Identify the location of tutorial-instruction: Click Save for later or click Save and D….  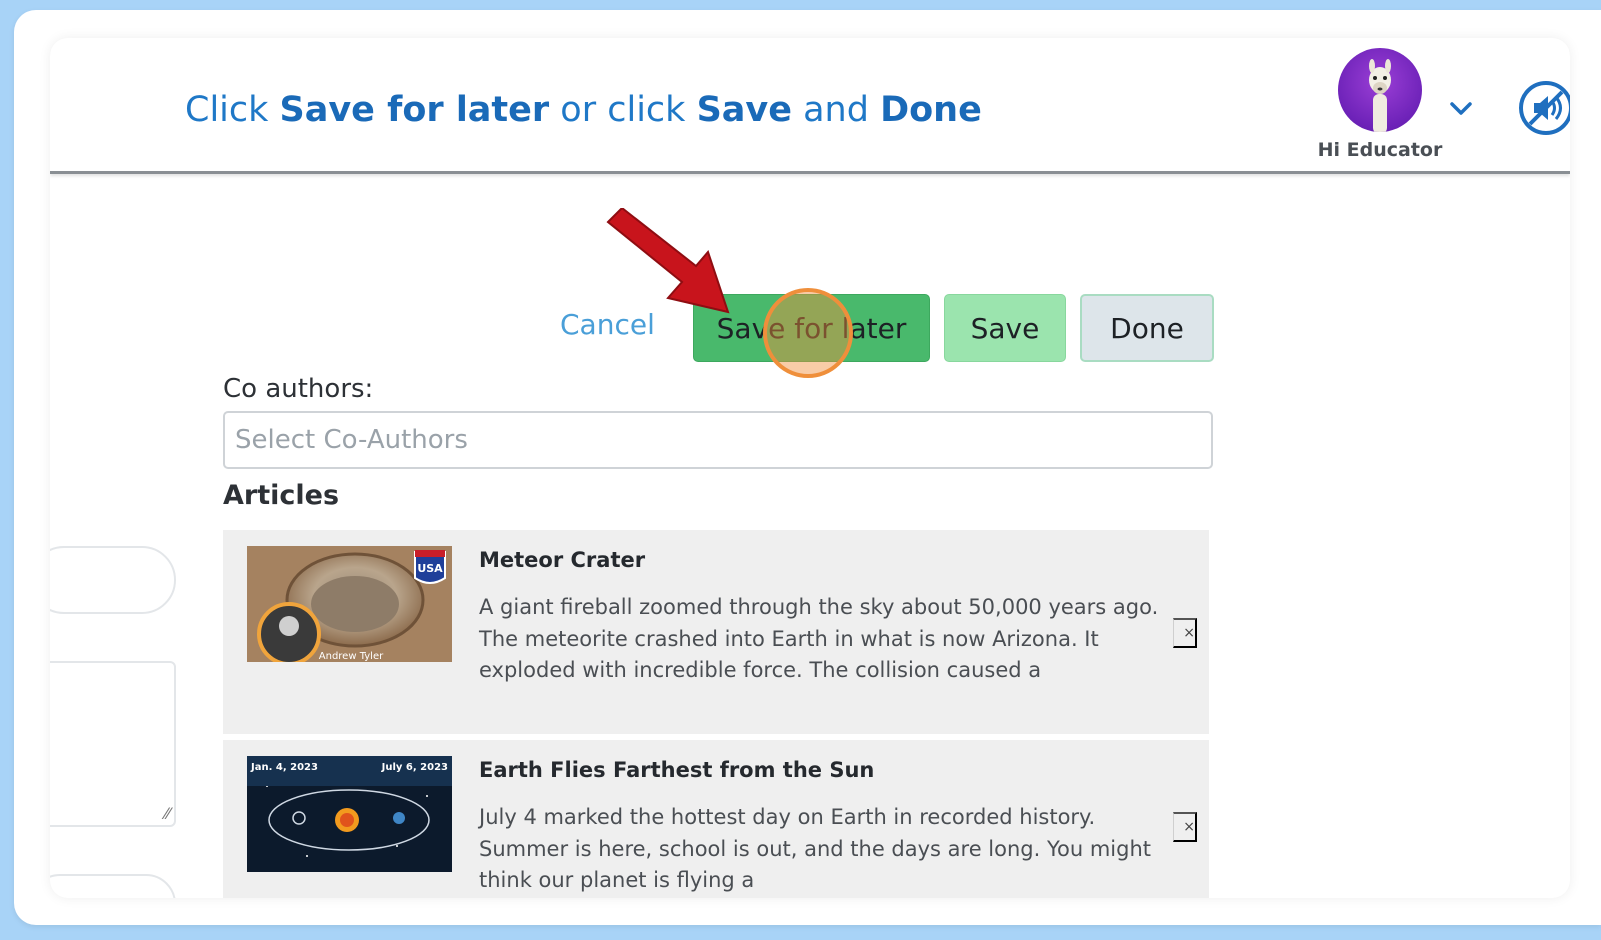
(583, 110).